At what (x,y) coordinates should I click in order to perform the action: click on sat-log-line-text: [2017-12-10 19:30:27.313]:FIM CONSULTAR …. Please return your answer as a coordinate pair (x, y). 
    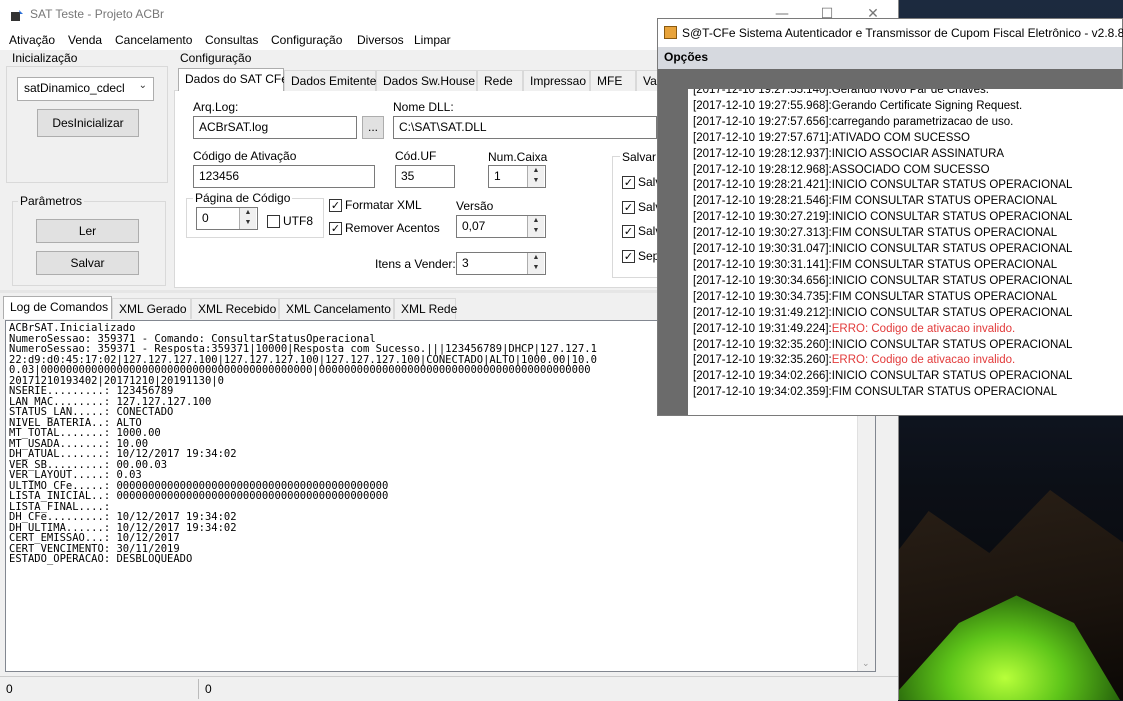
    Looking at the image, I should click on (875, 233).